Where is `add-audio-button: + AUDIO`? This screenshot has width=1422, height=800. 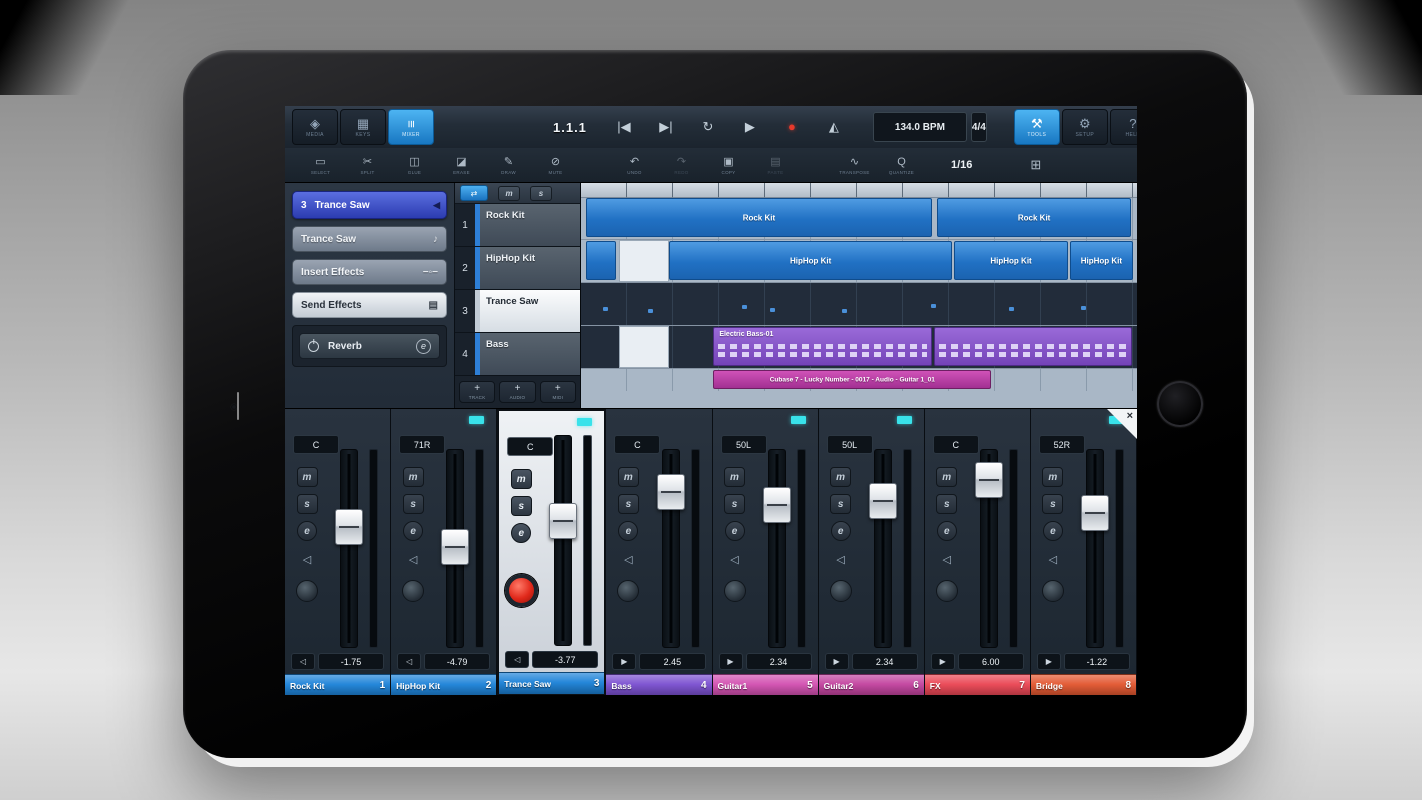
add-audio-button: + AUDIO is located at coordinates (517, 392).